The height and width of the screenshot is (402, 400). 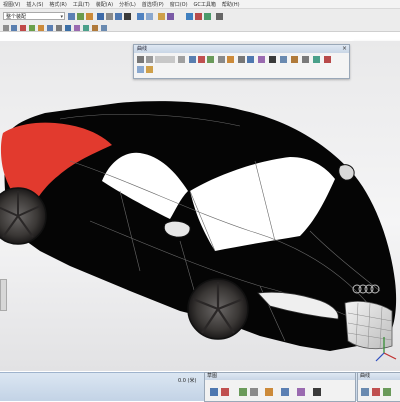 I want to click on rotate-icon, so click(x=127, y=16).